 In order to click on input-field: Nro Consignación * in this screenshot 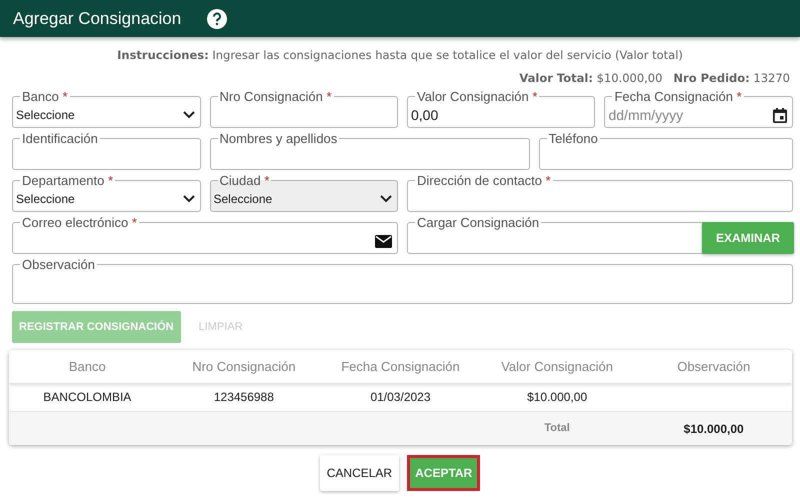, I will do `click(304, 109)`.